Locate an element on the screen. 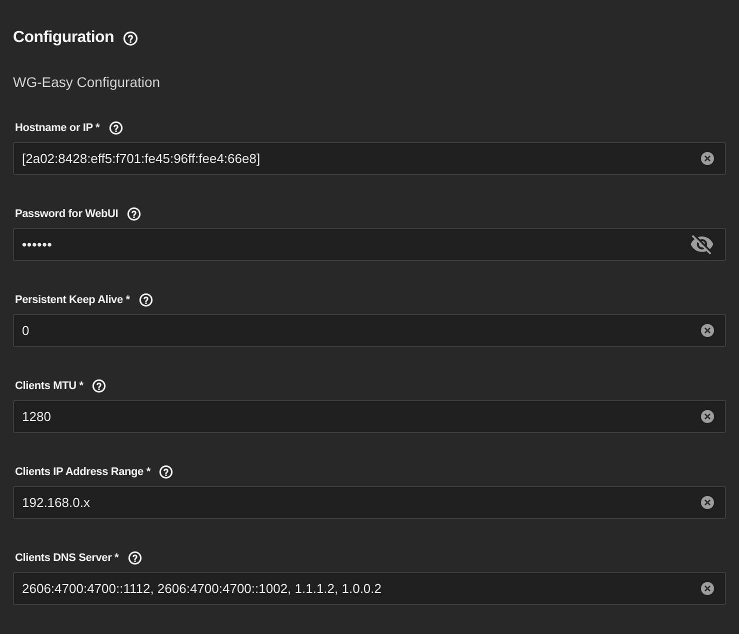 The image size is (739, 634). password-field: •••••• is located at coordinates (369, 244).